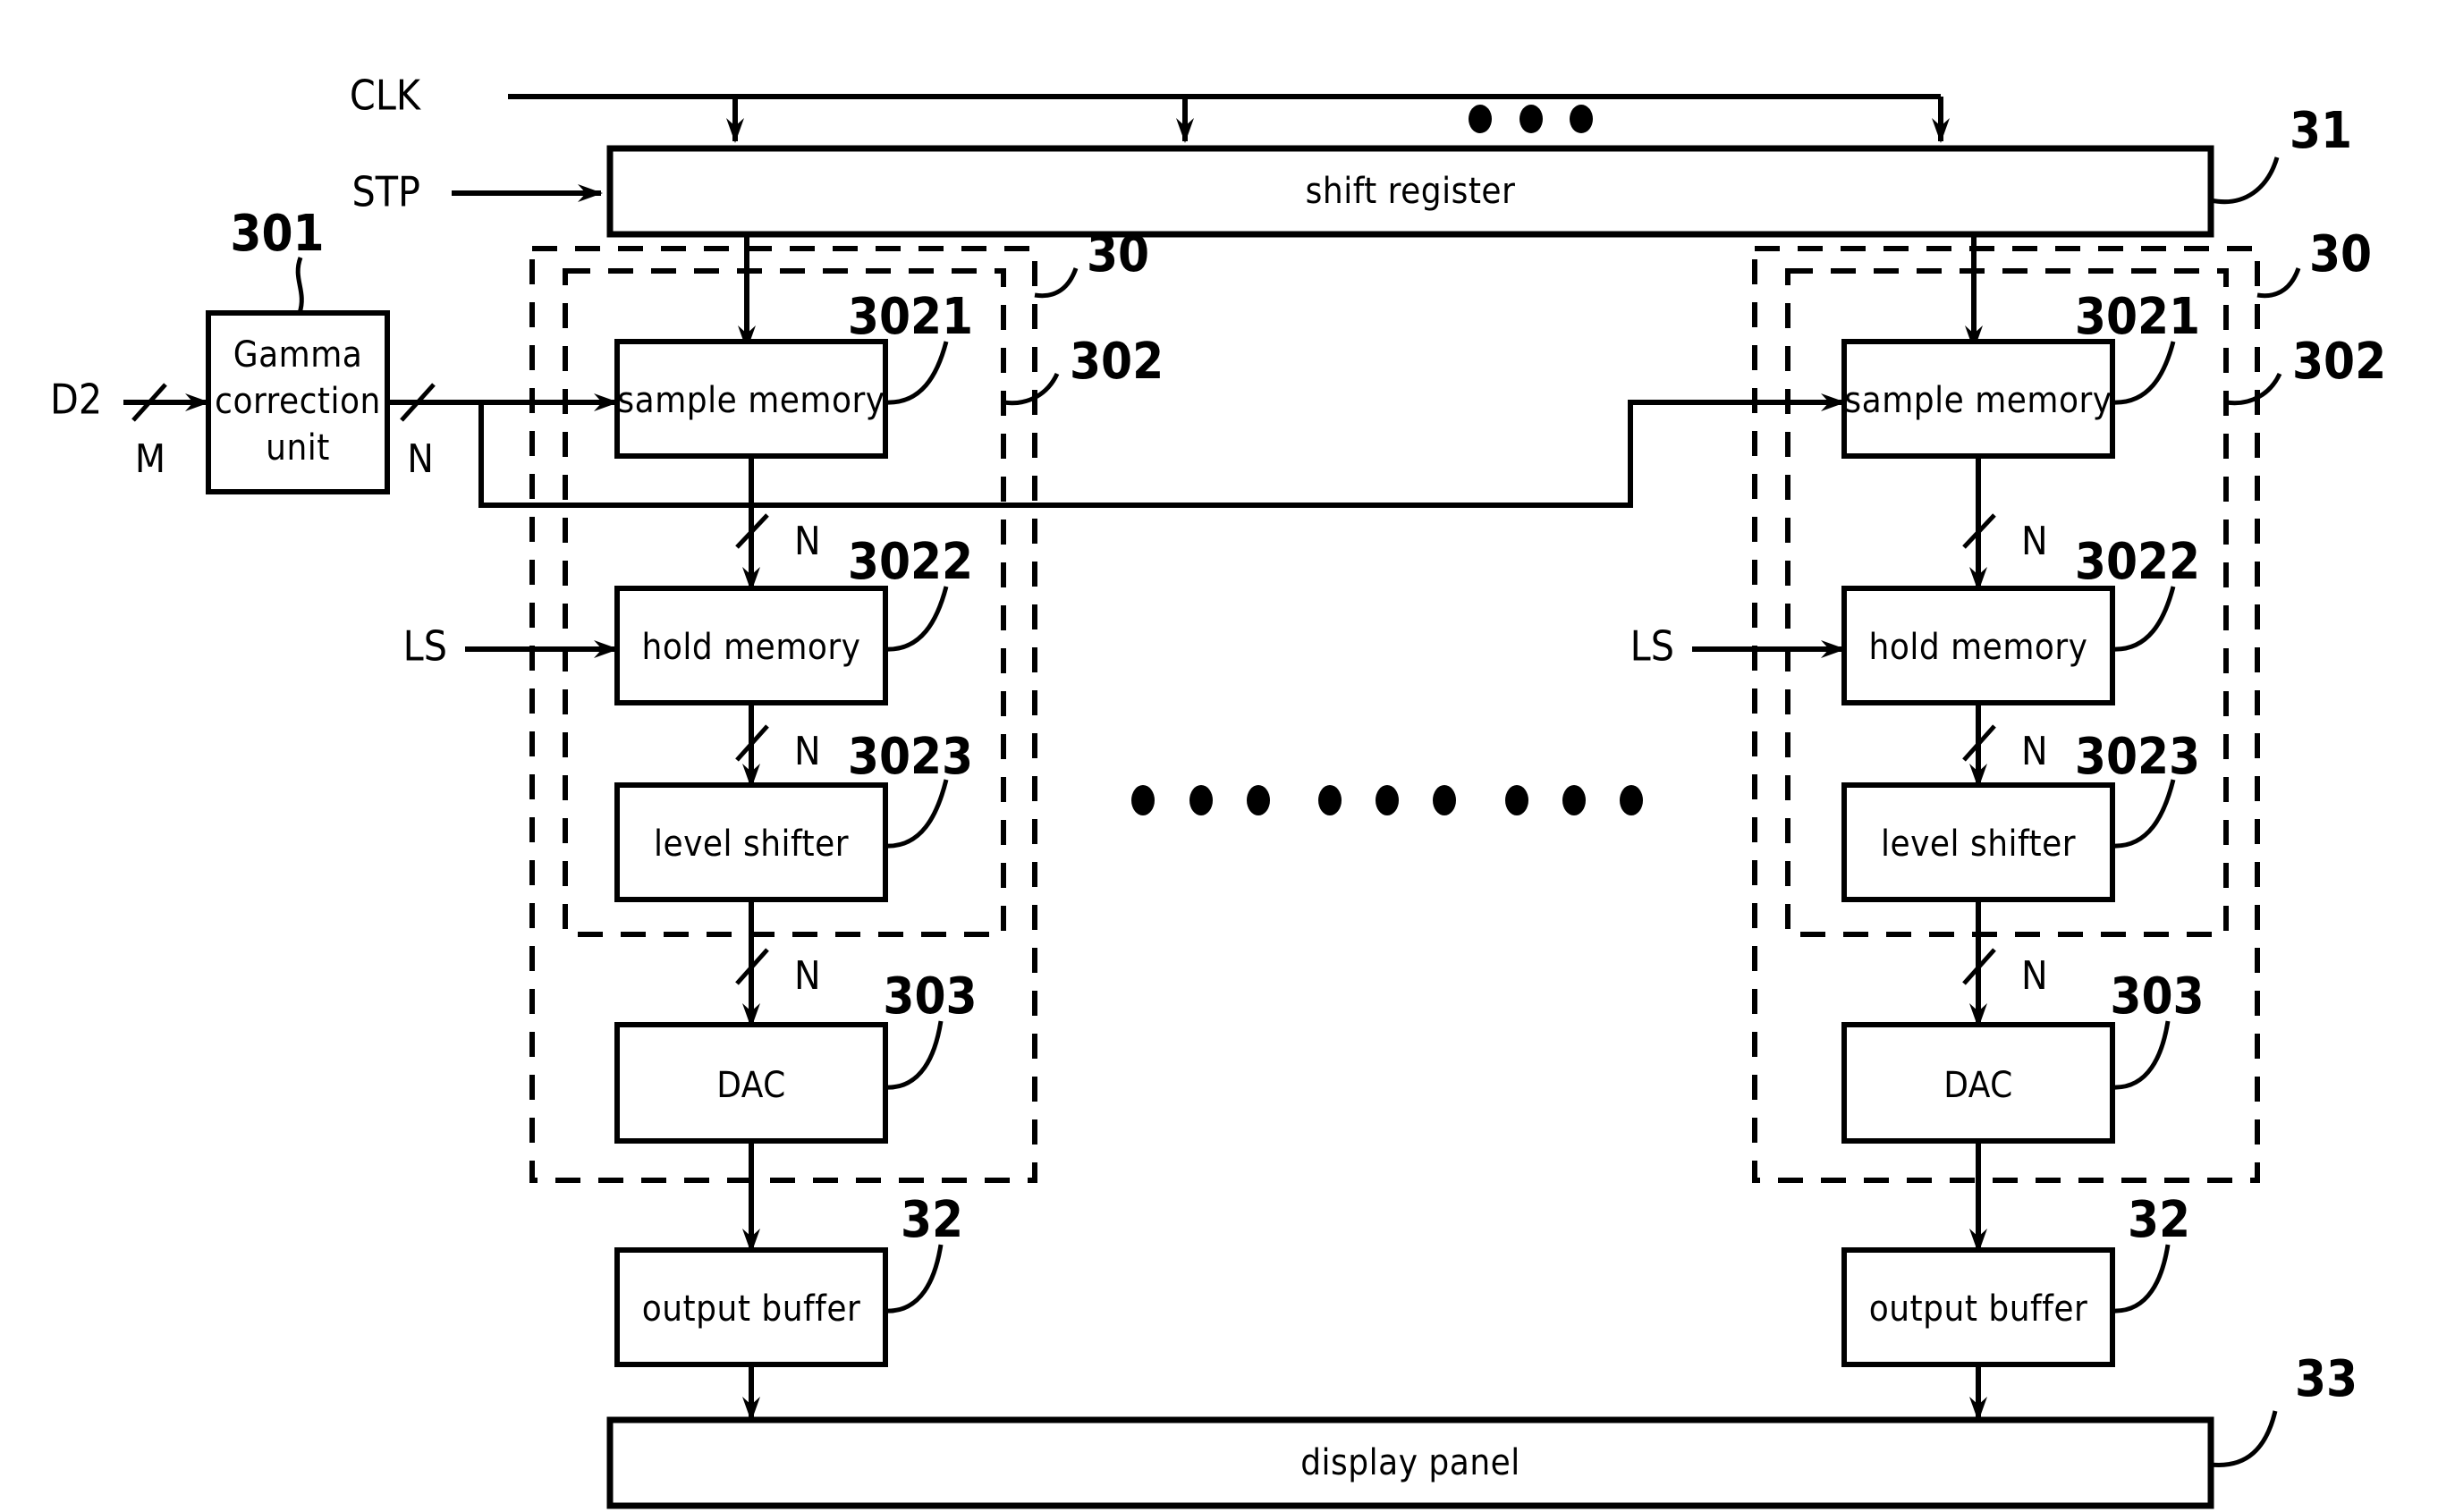 This screenshot has height=1512, width=2438. I want to click on right-output-buffer-block: output buffer, so click(1978, 1307).